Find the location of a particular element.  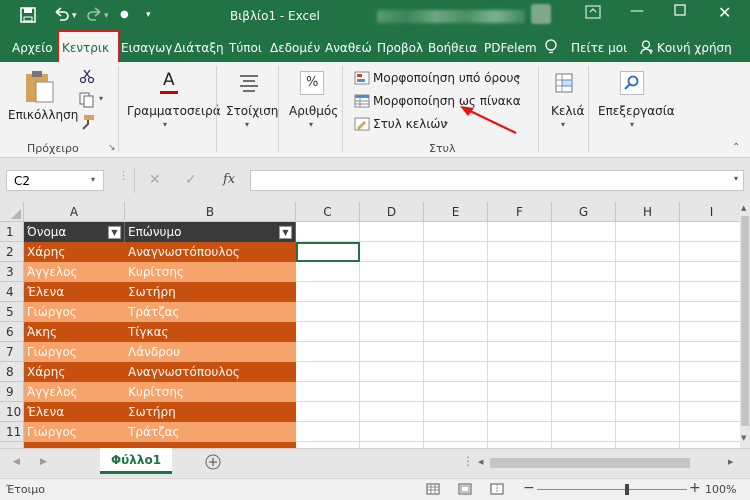

customize-qa-icon: ● is located at coordinates (124, 14).